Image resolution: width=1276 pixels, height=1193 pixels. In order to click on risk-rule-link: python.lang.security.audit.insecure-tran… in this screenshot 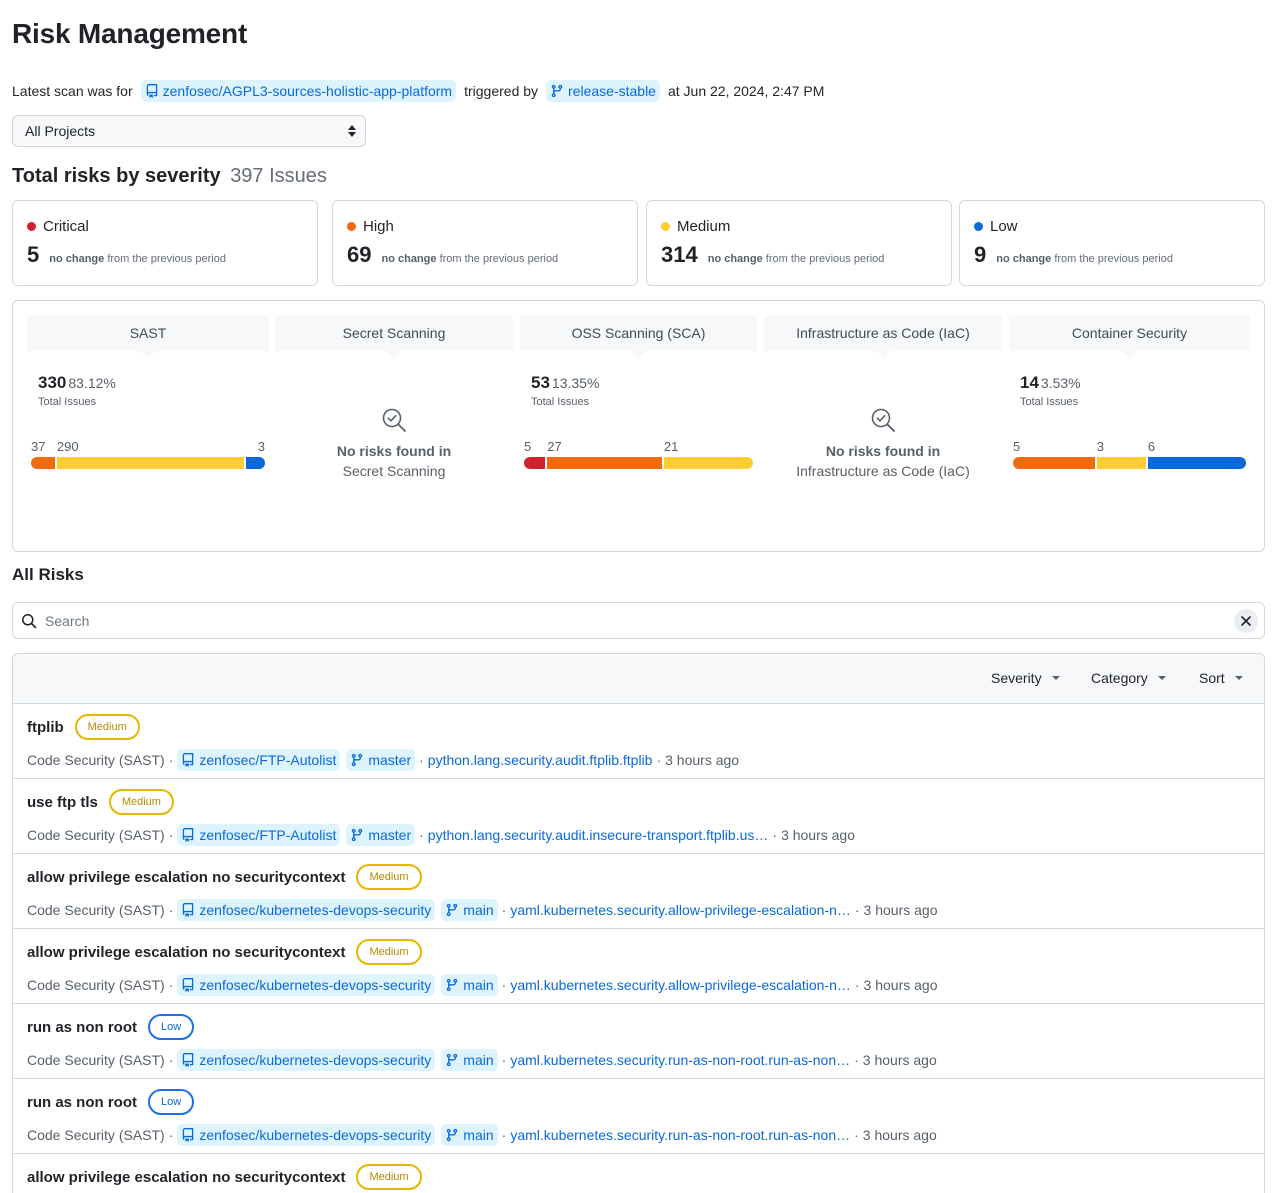, I will do `click(598, 835)`.